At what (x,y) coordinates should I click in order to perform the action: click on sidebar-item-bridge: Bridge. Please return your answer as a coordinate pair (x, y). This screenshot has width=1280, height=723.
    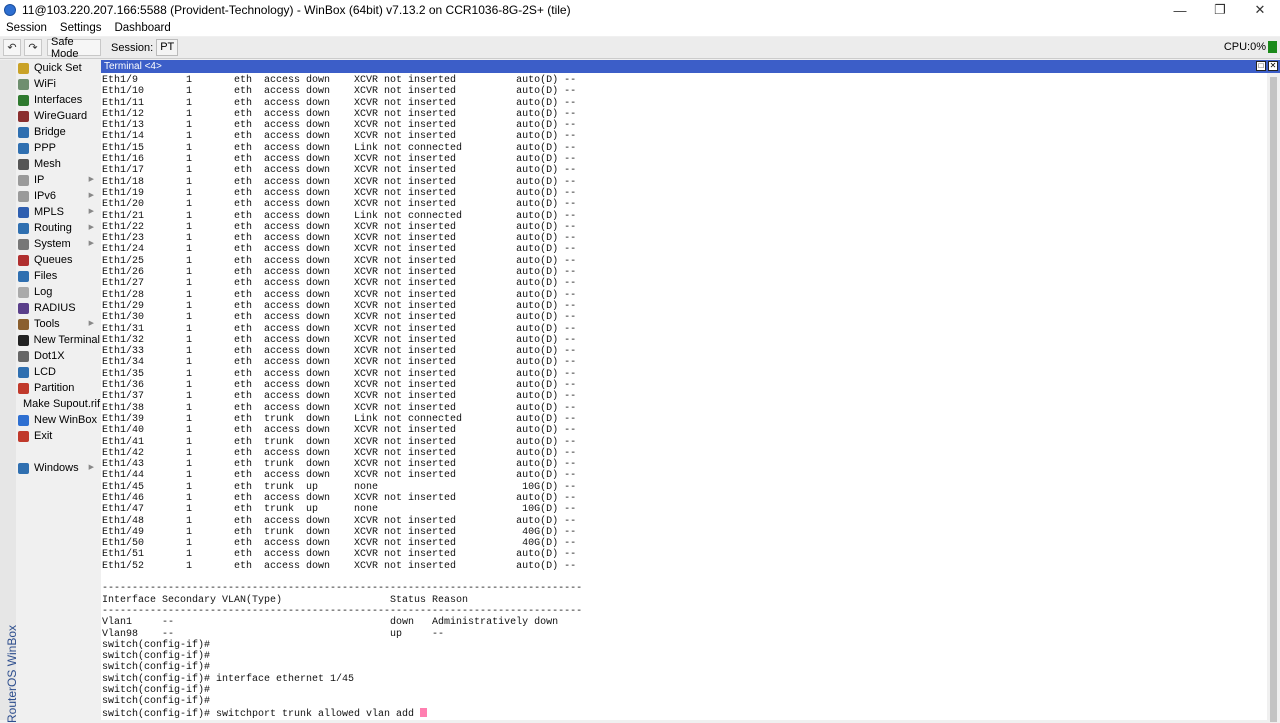
    Looking at the image, I should click on (58, 132).